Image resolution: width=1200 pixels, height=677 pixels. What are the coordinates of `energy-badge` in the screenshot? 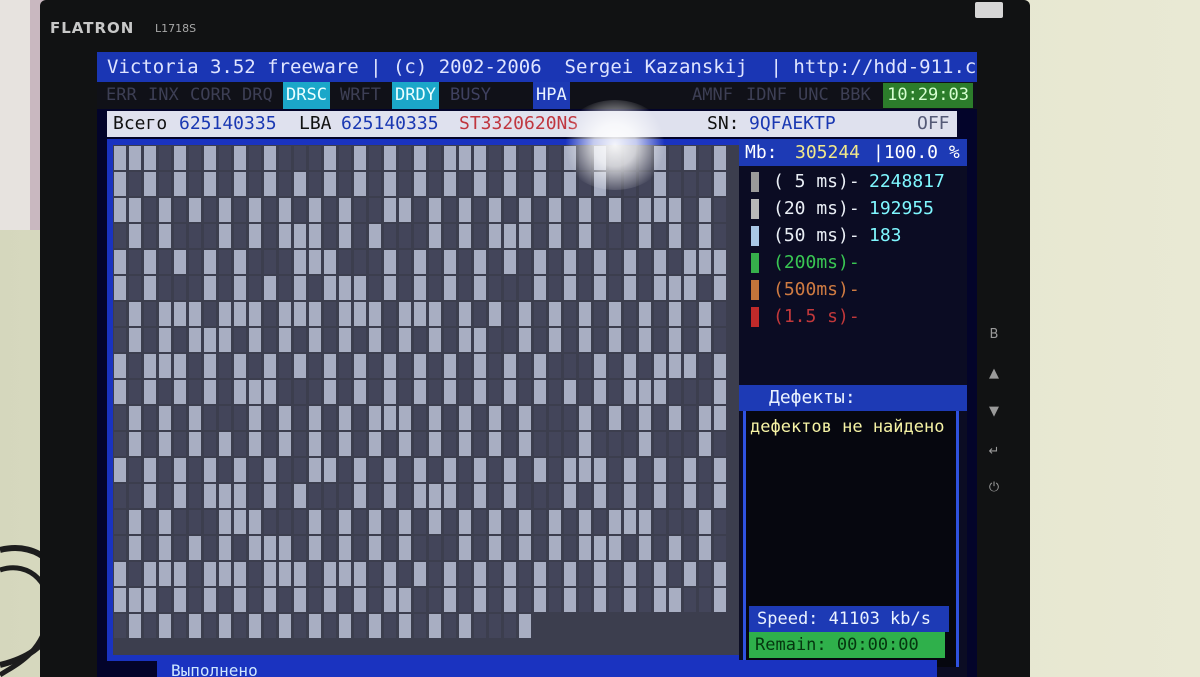 It's located at (989, 10).